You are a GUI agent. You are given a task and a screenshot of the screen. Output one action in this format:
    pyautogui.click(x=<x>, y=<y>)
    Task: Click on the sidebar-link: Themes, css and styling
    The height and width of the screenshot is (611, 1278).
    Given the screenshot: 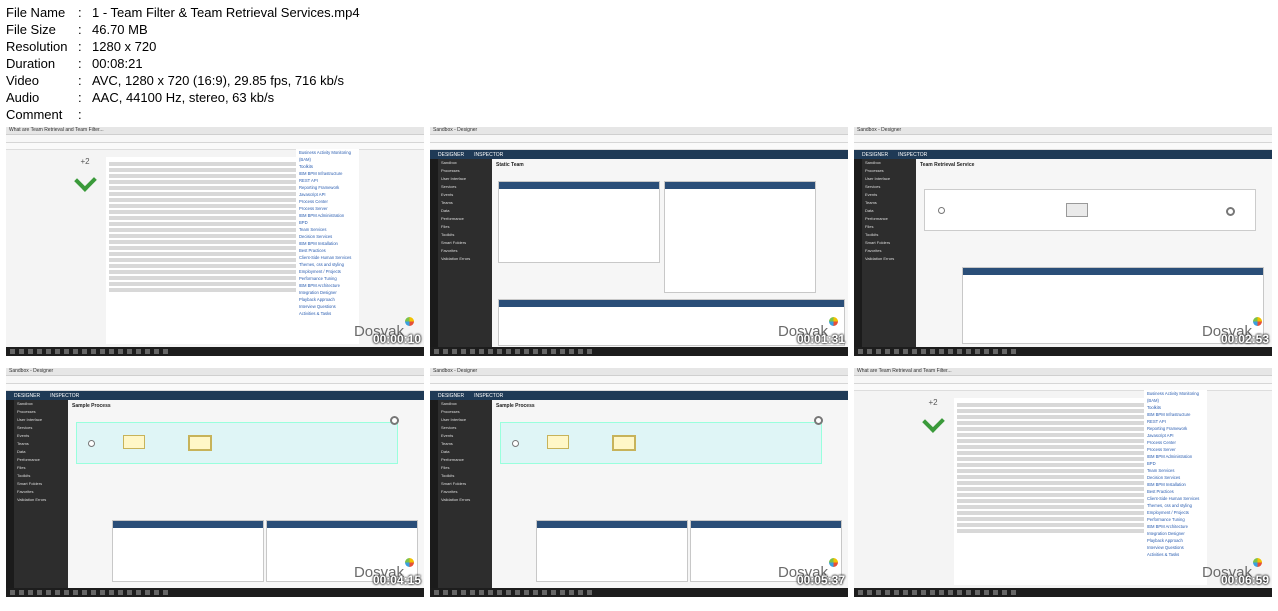 What is the action you would take?
    pyautogui.click(x=321, y=264)
    